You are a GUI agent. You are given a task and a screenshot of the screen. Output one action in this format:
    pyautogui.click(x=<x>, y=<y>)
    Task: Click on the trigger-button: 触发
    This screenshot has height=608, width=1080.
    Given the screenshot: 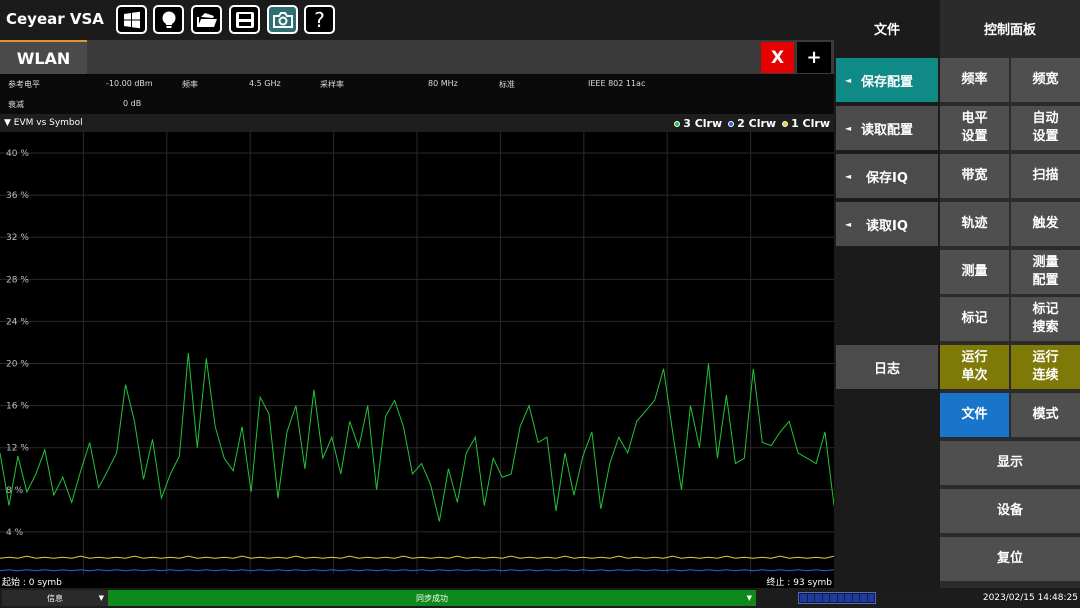 What is the action you would take?
    pyautogui.click(x=1045, y=224)
    